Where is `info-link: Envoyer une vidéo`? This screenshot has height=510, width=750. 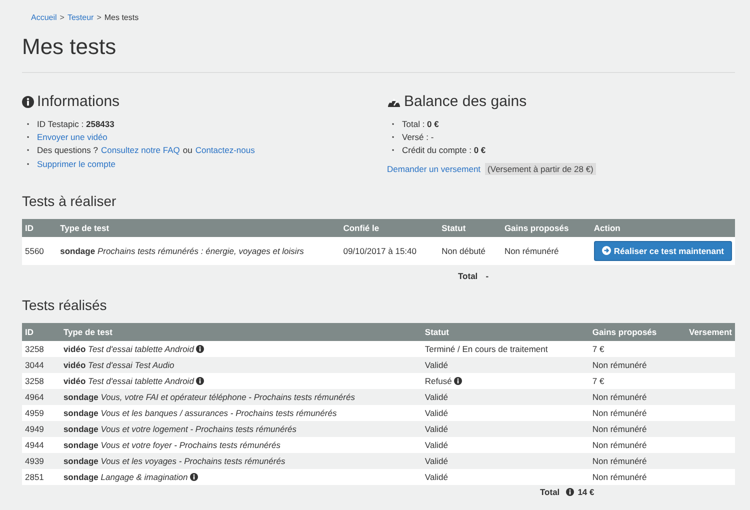
info-link: Envoyer une vidéo is located at coordinates (72, 137).